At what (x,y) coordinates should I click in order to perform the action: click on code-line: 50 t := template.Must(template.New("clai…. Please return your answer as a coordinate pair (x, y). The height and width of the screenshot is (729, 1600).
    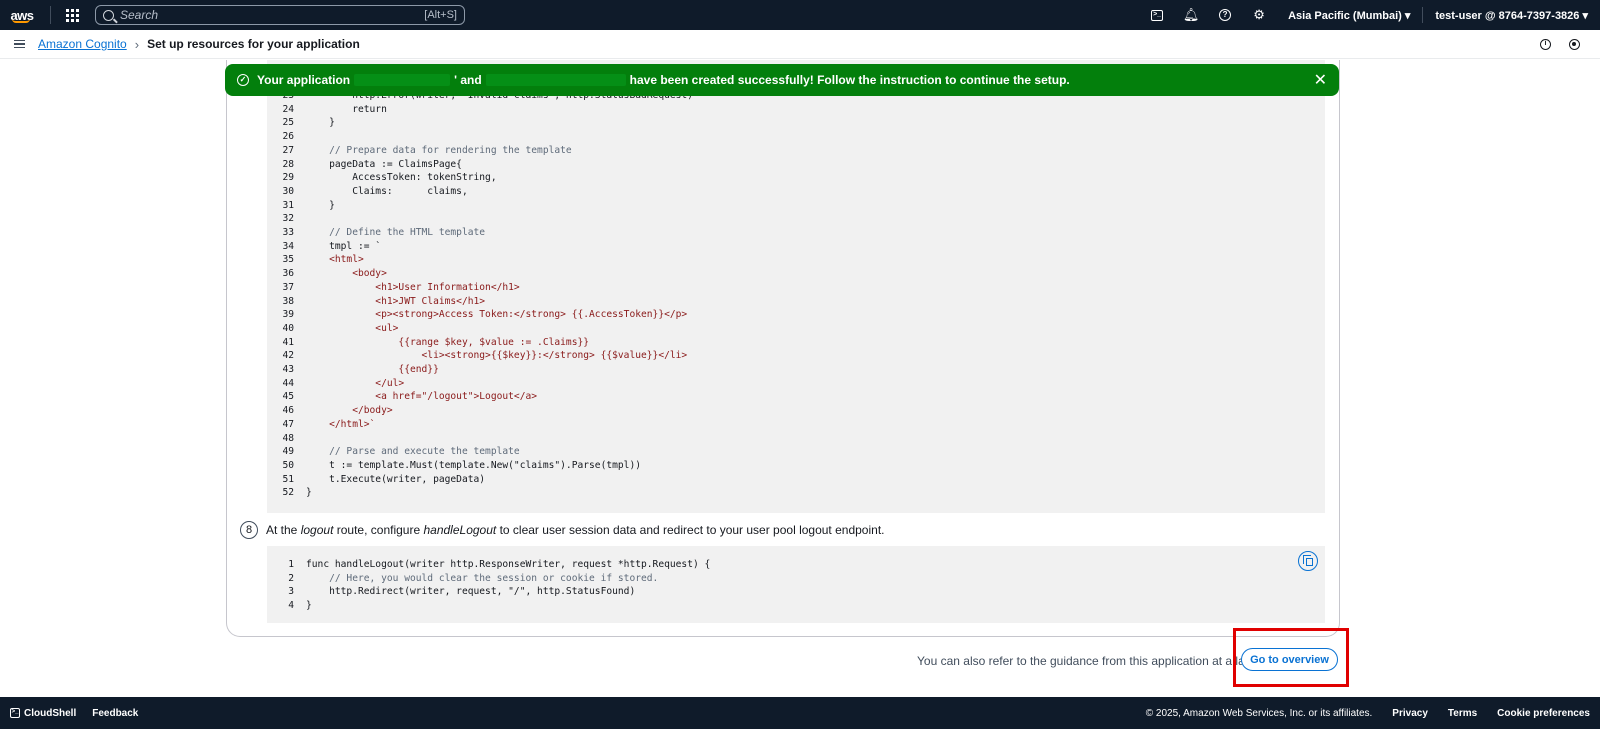
    Looking at the image, I should click on (454, 466).